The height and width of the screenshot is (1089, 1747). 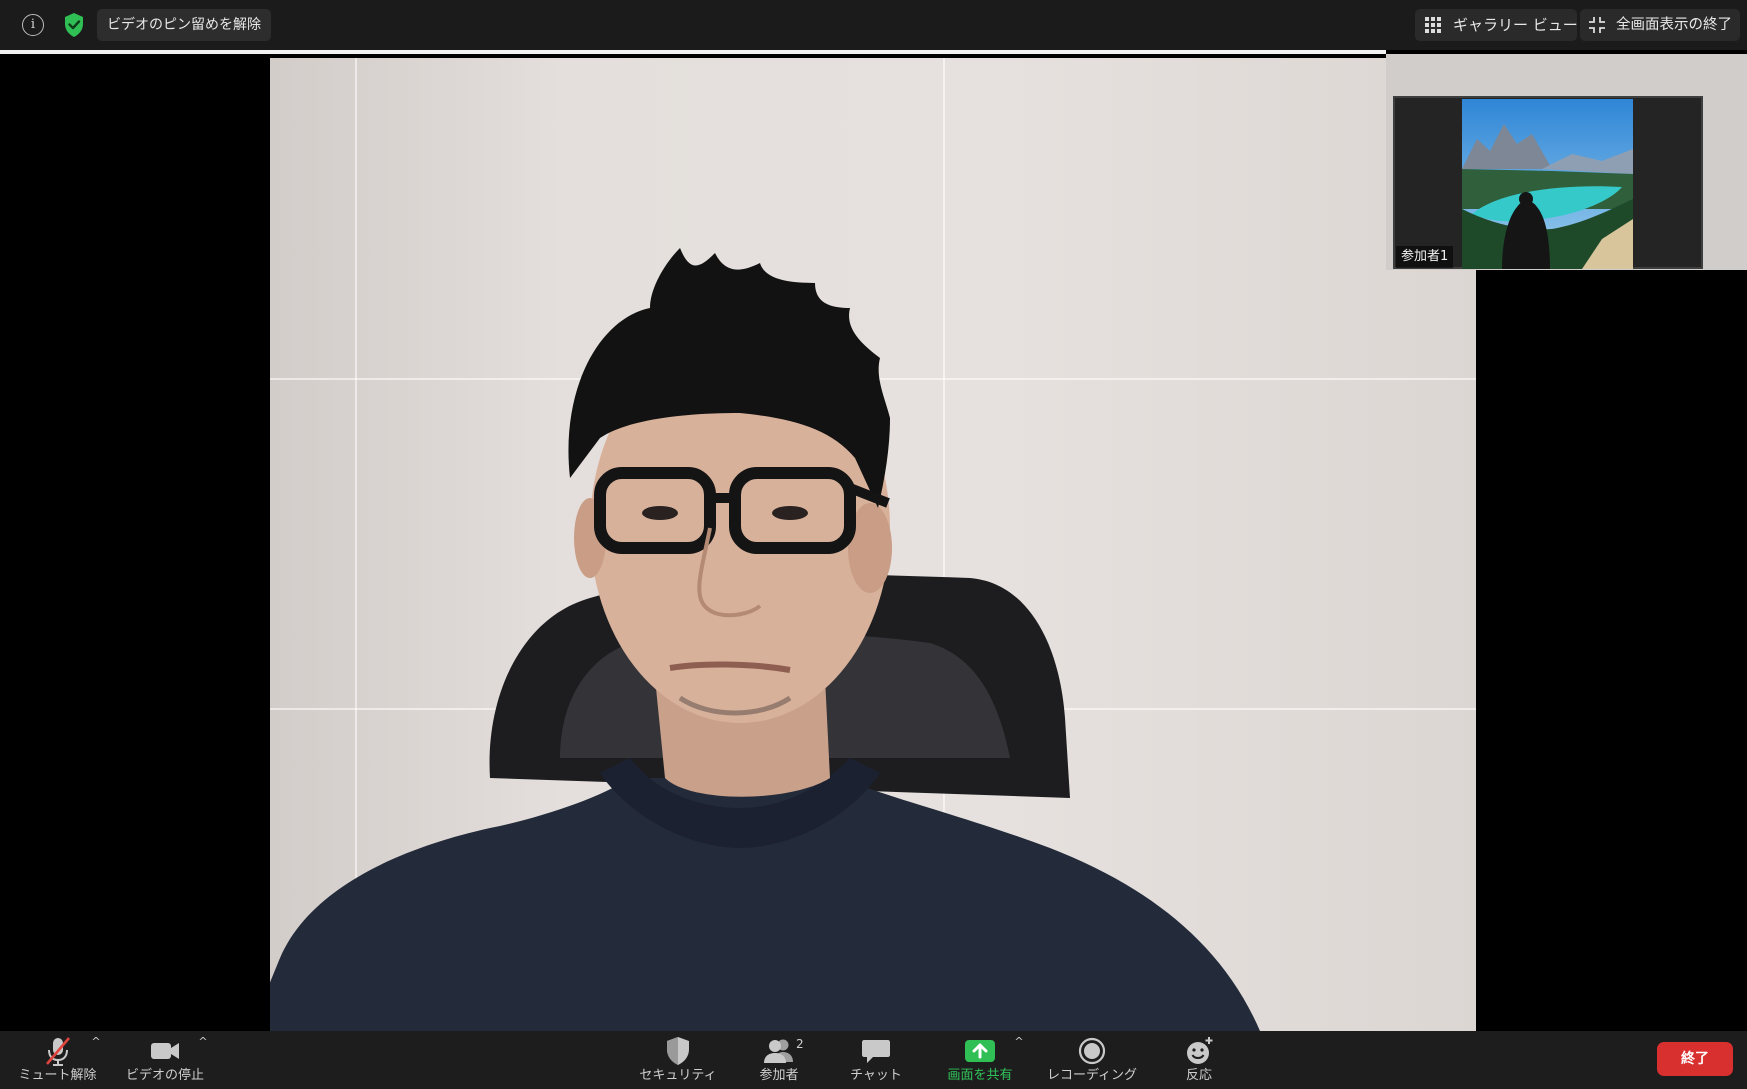 What do you see at coordinates (678, 1075) in the screenshot?
I see `security-label: セキュリティ` at bounding box center [678, 1075].